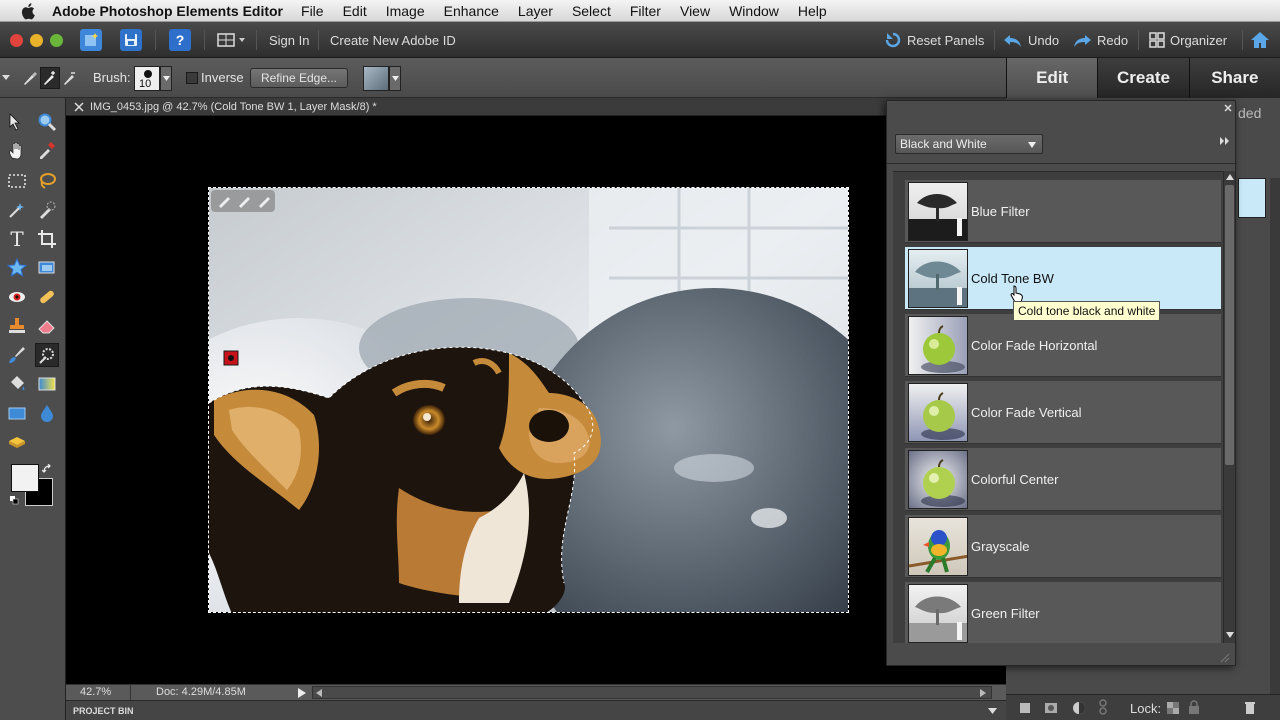 The width and height of the screenshot is (1280, 720). I want to click on red-eye-tool, so click(17, 297).